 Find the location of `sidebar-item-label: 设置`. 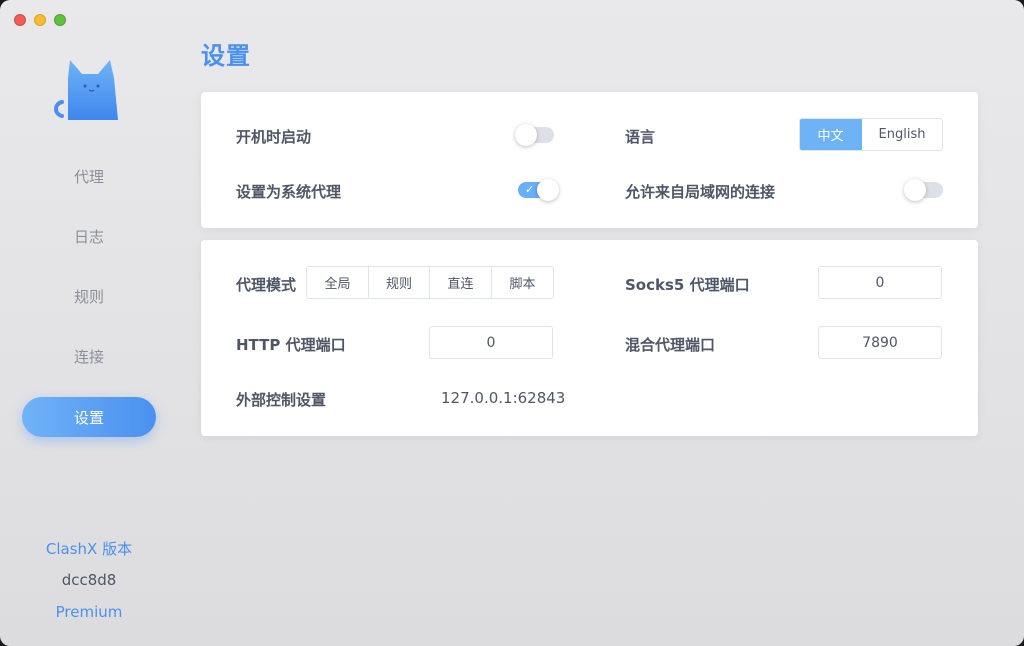

sidebar-item-label: 设置 is located at coordinates (88, 417).